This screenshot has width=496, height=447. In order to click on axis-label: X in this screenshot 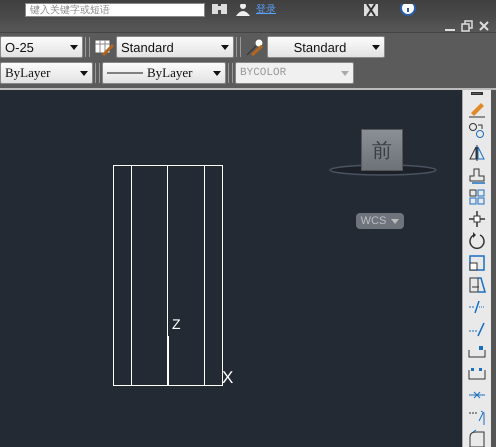, I will do `click(228, 377)`.